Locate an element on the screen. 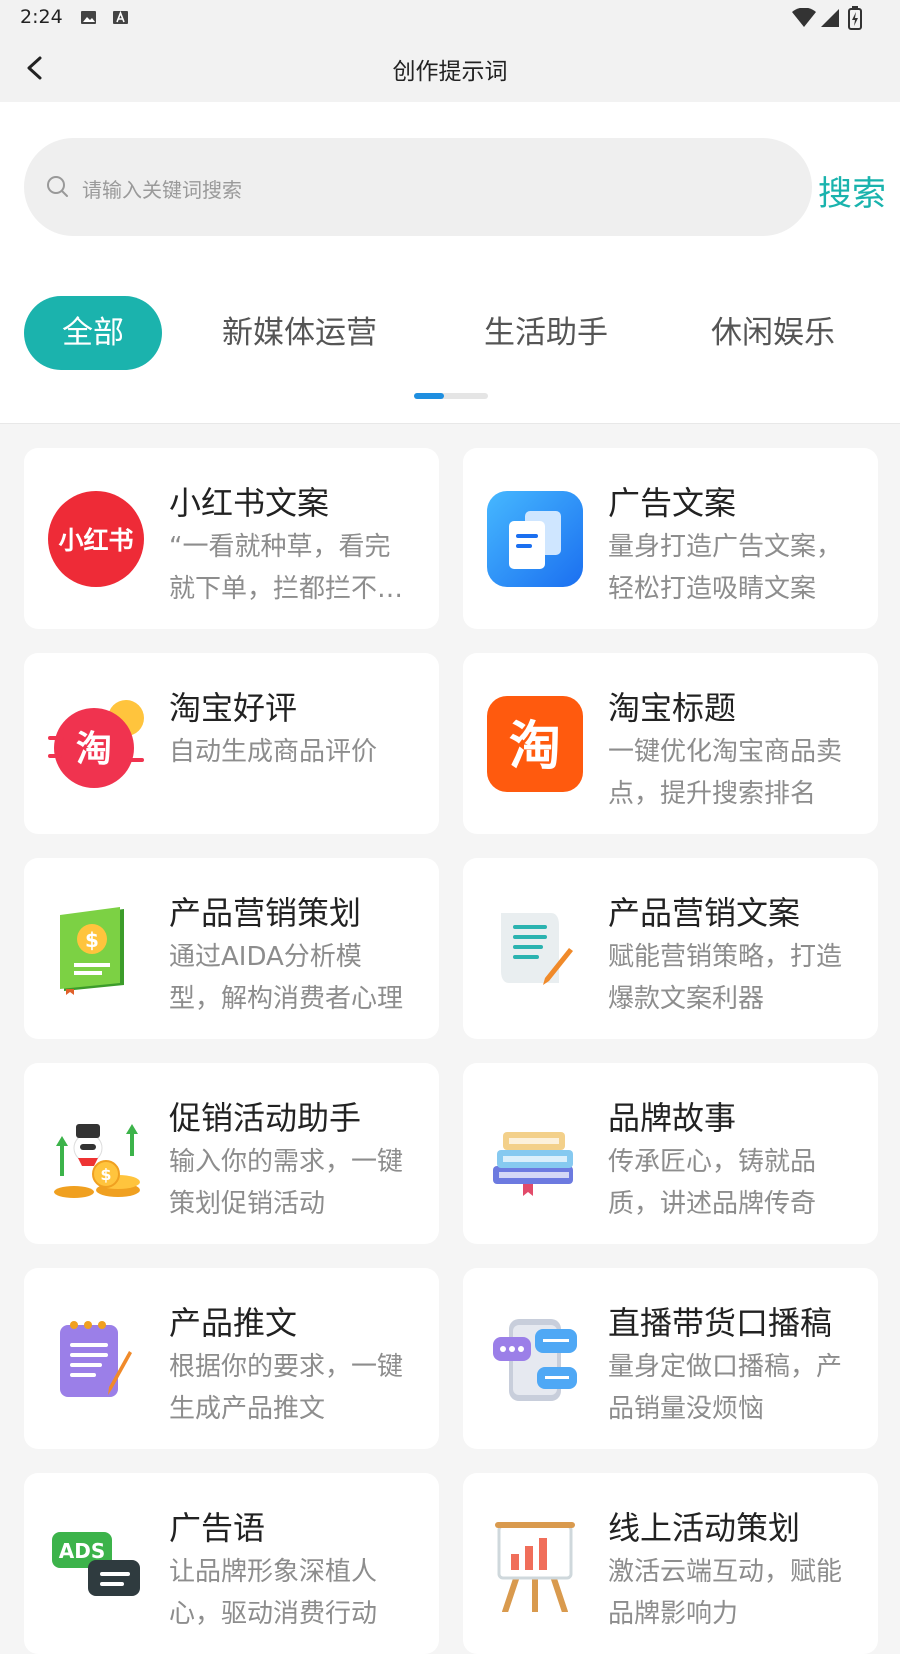 This screenshot has height=1654, width=900. card-description: 激活云端互动，赋能品牌影响力 is located at coordinates (725, 1593).